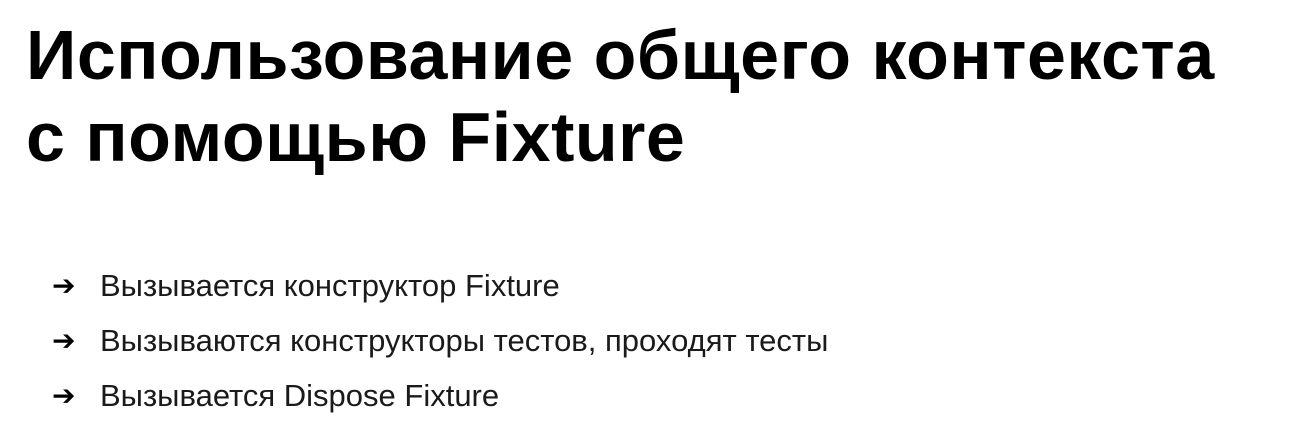 The image size is (1289, 426). I want to click on slide-title-line: с помощью Fixture, so click(356, 137).